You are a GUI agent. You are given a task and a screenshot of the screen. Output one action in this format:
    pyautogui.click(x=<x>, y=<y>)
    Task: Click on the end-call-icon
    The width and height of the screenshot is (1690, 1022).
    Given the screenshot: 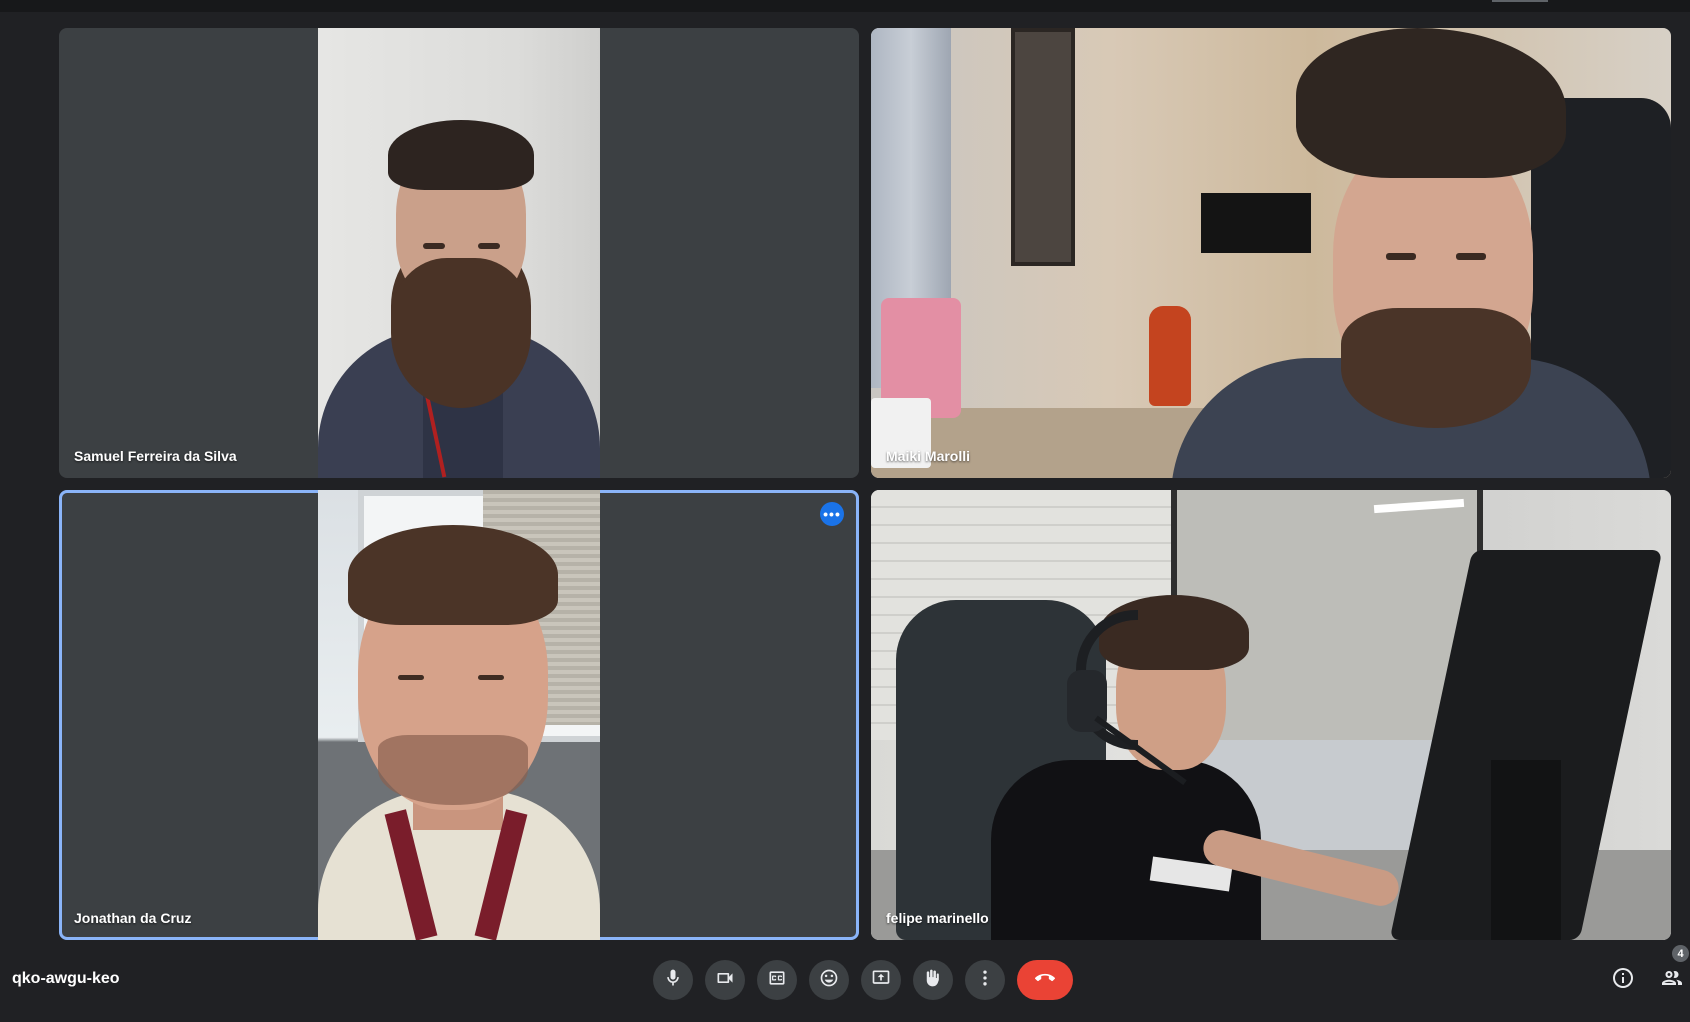 What is the action you would take?
    pyautogui.click(x=1045, y=980)
    